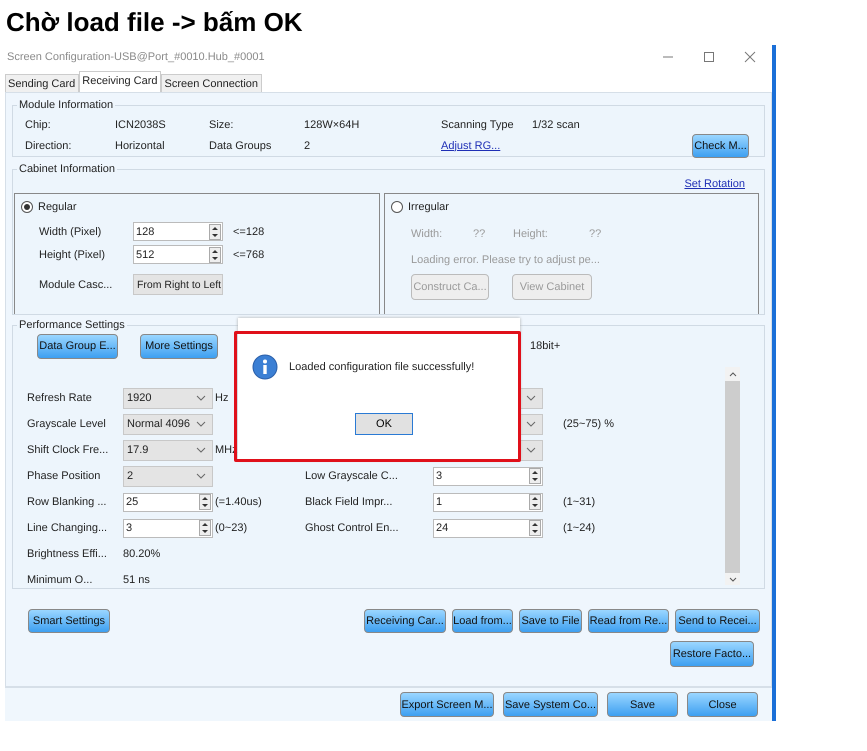 Image resolution: width=867 pixels, height=751 pixels. What do you see at coordinates (428, 207) in the screenshot?
I see `radio-label: Irregular` at bounding box center [428, 207].